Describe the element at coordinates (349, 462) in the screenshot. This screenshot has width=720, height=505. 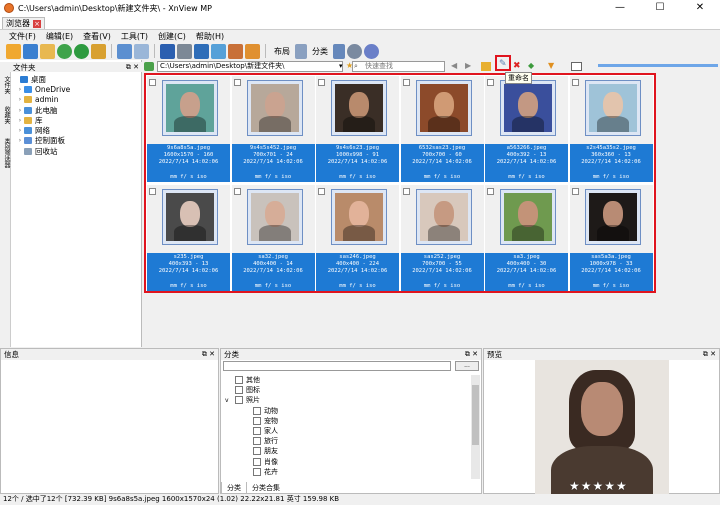
I see `category-item: 肖像` at that location.